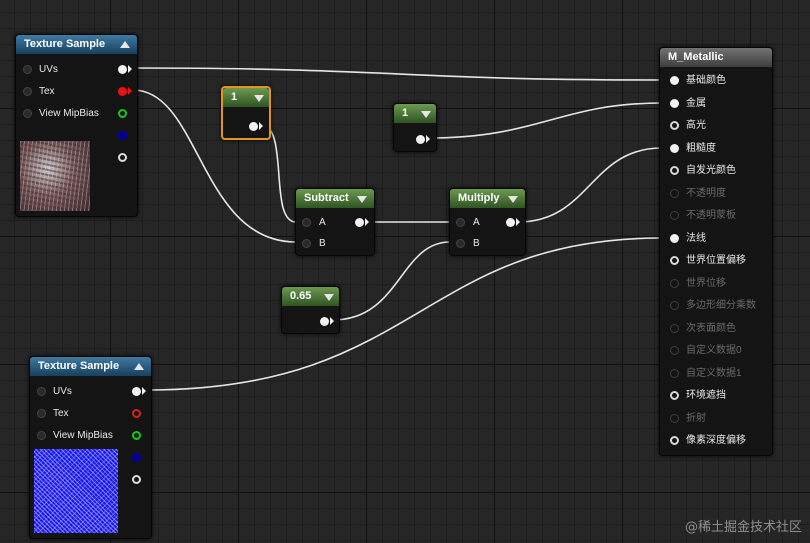 The image size is (810, 543). Describe the element at coordinates (696, 125) in the screenshot. I see `material-pin-label: 高光` at that location.